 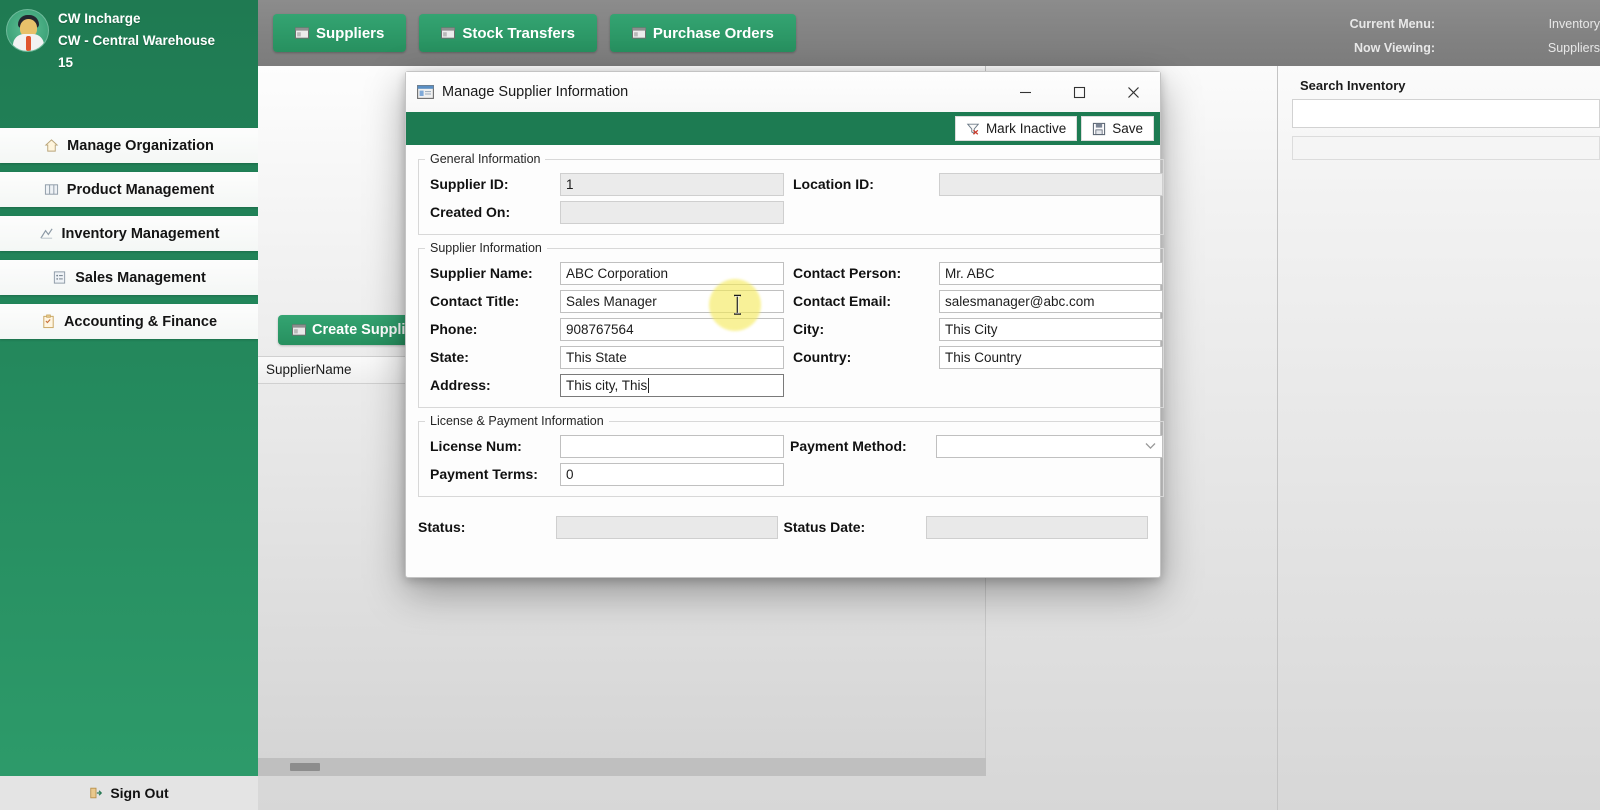 What do you see at coordinates (449, 357) in the screenshot?
I see `state-label: State:` at bounding box center [449, 357].